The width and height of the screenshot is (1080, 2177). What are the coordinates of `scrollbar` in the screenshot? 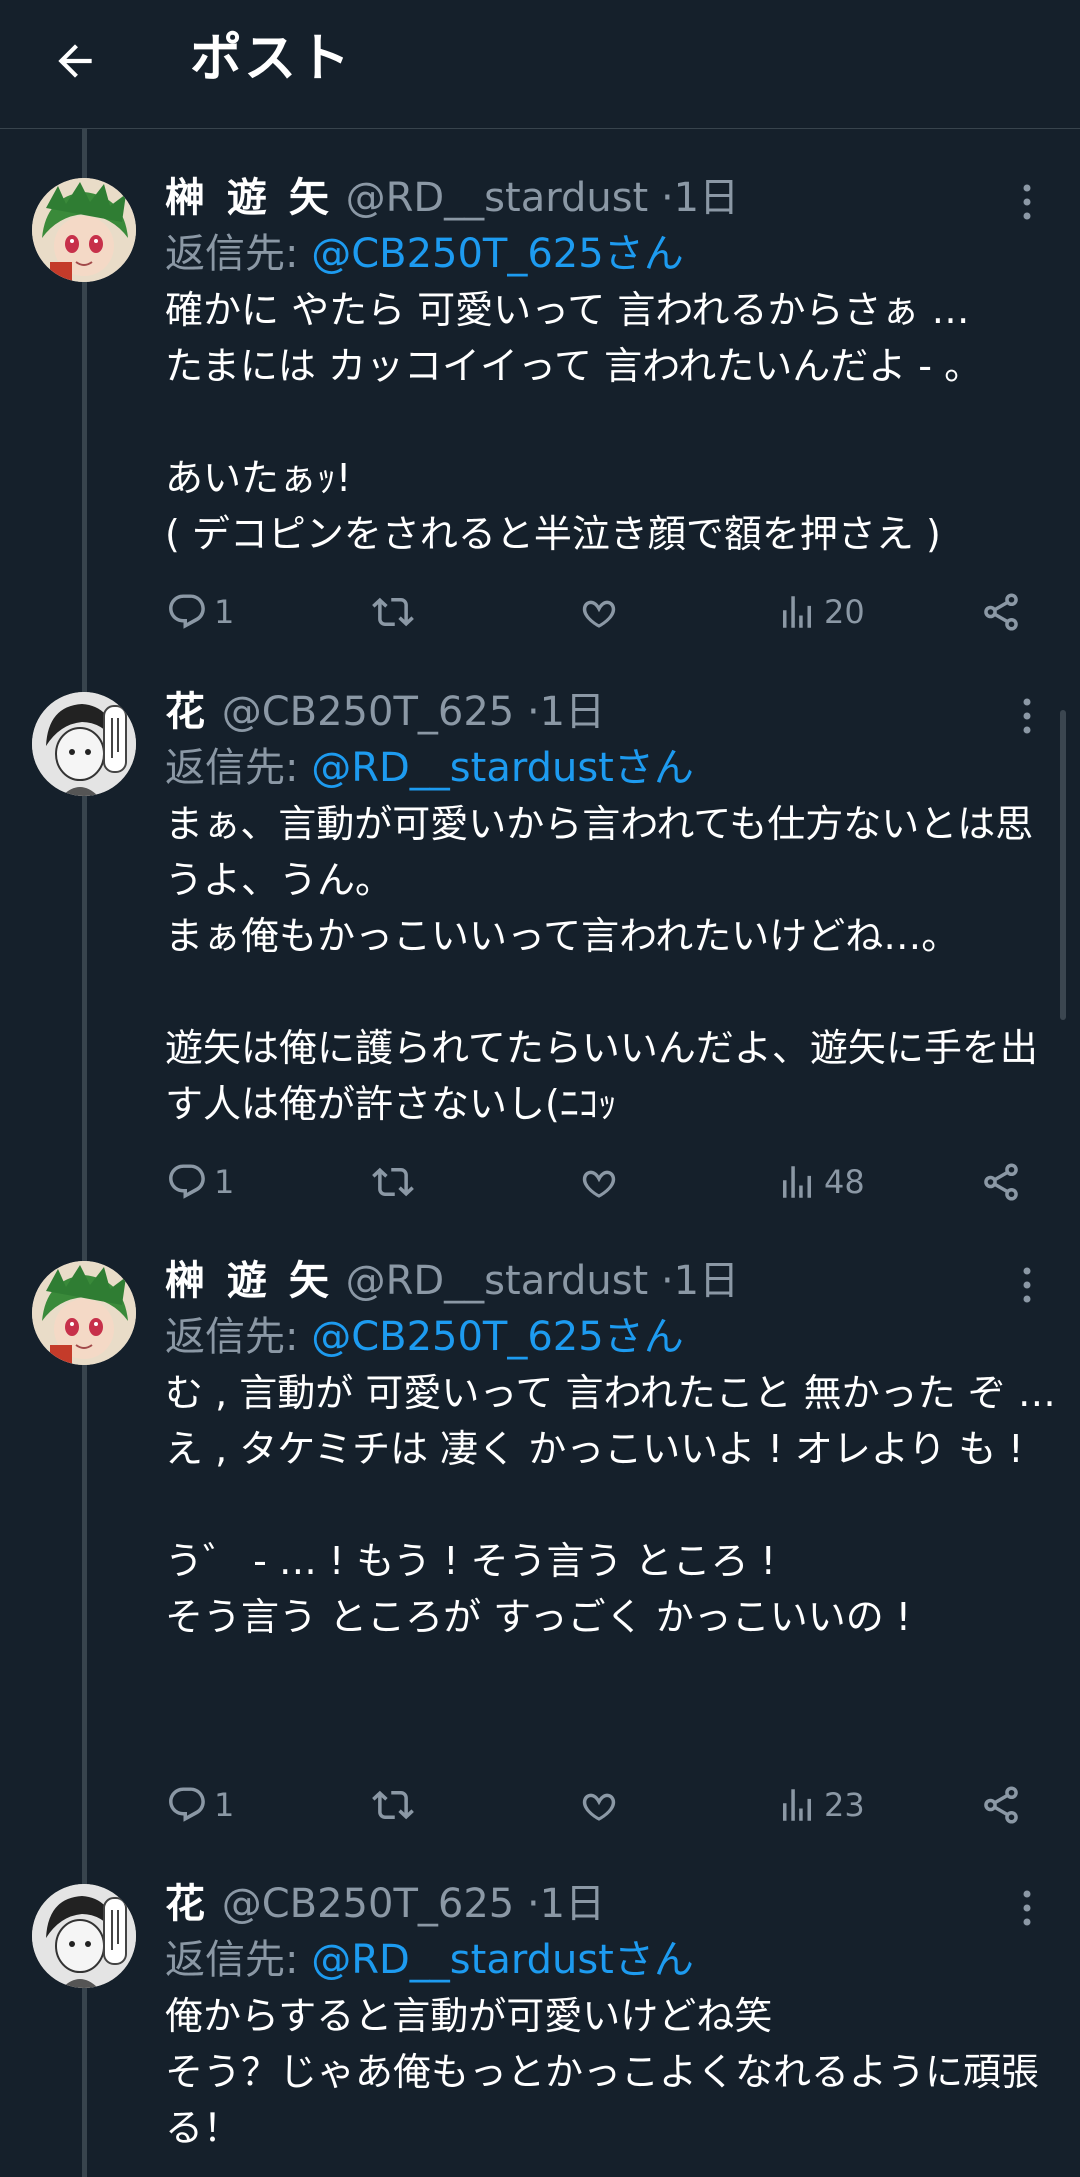 It's located at (1063, 865).